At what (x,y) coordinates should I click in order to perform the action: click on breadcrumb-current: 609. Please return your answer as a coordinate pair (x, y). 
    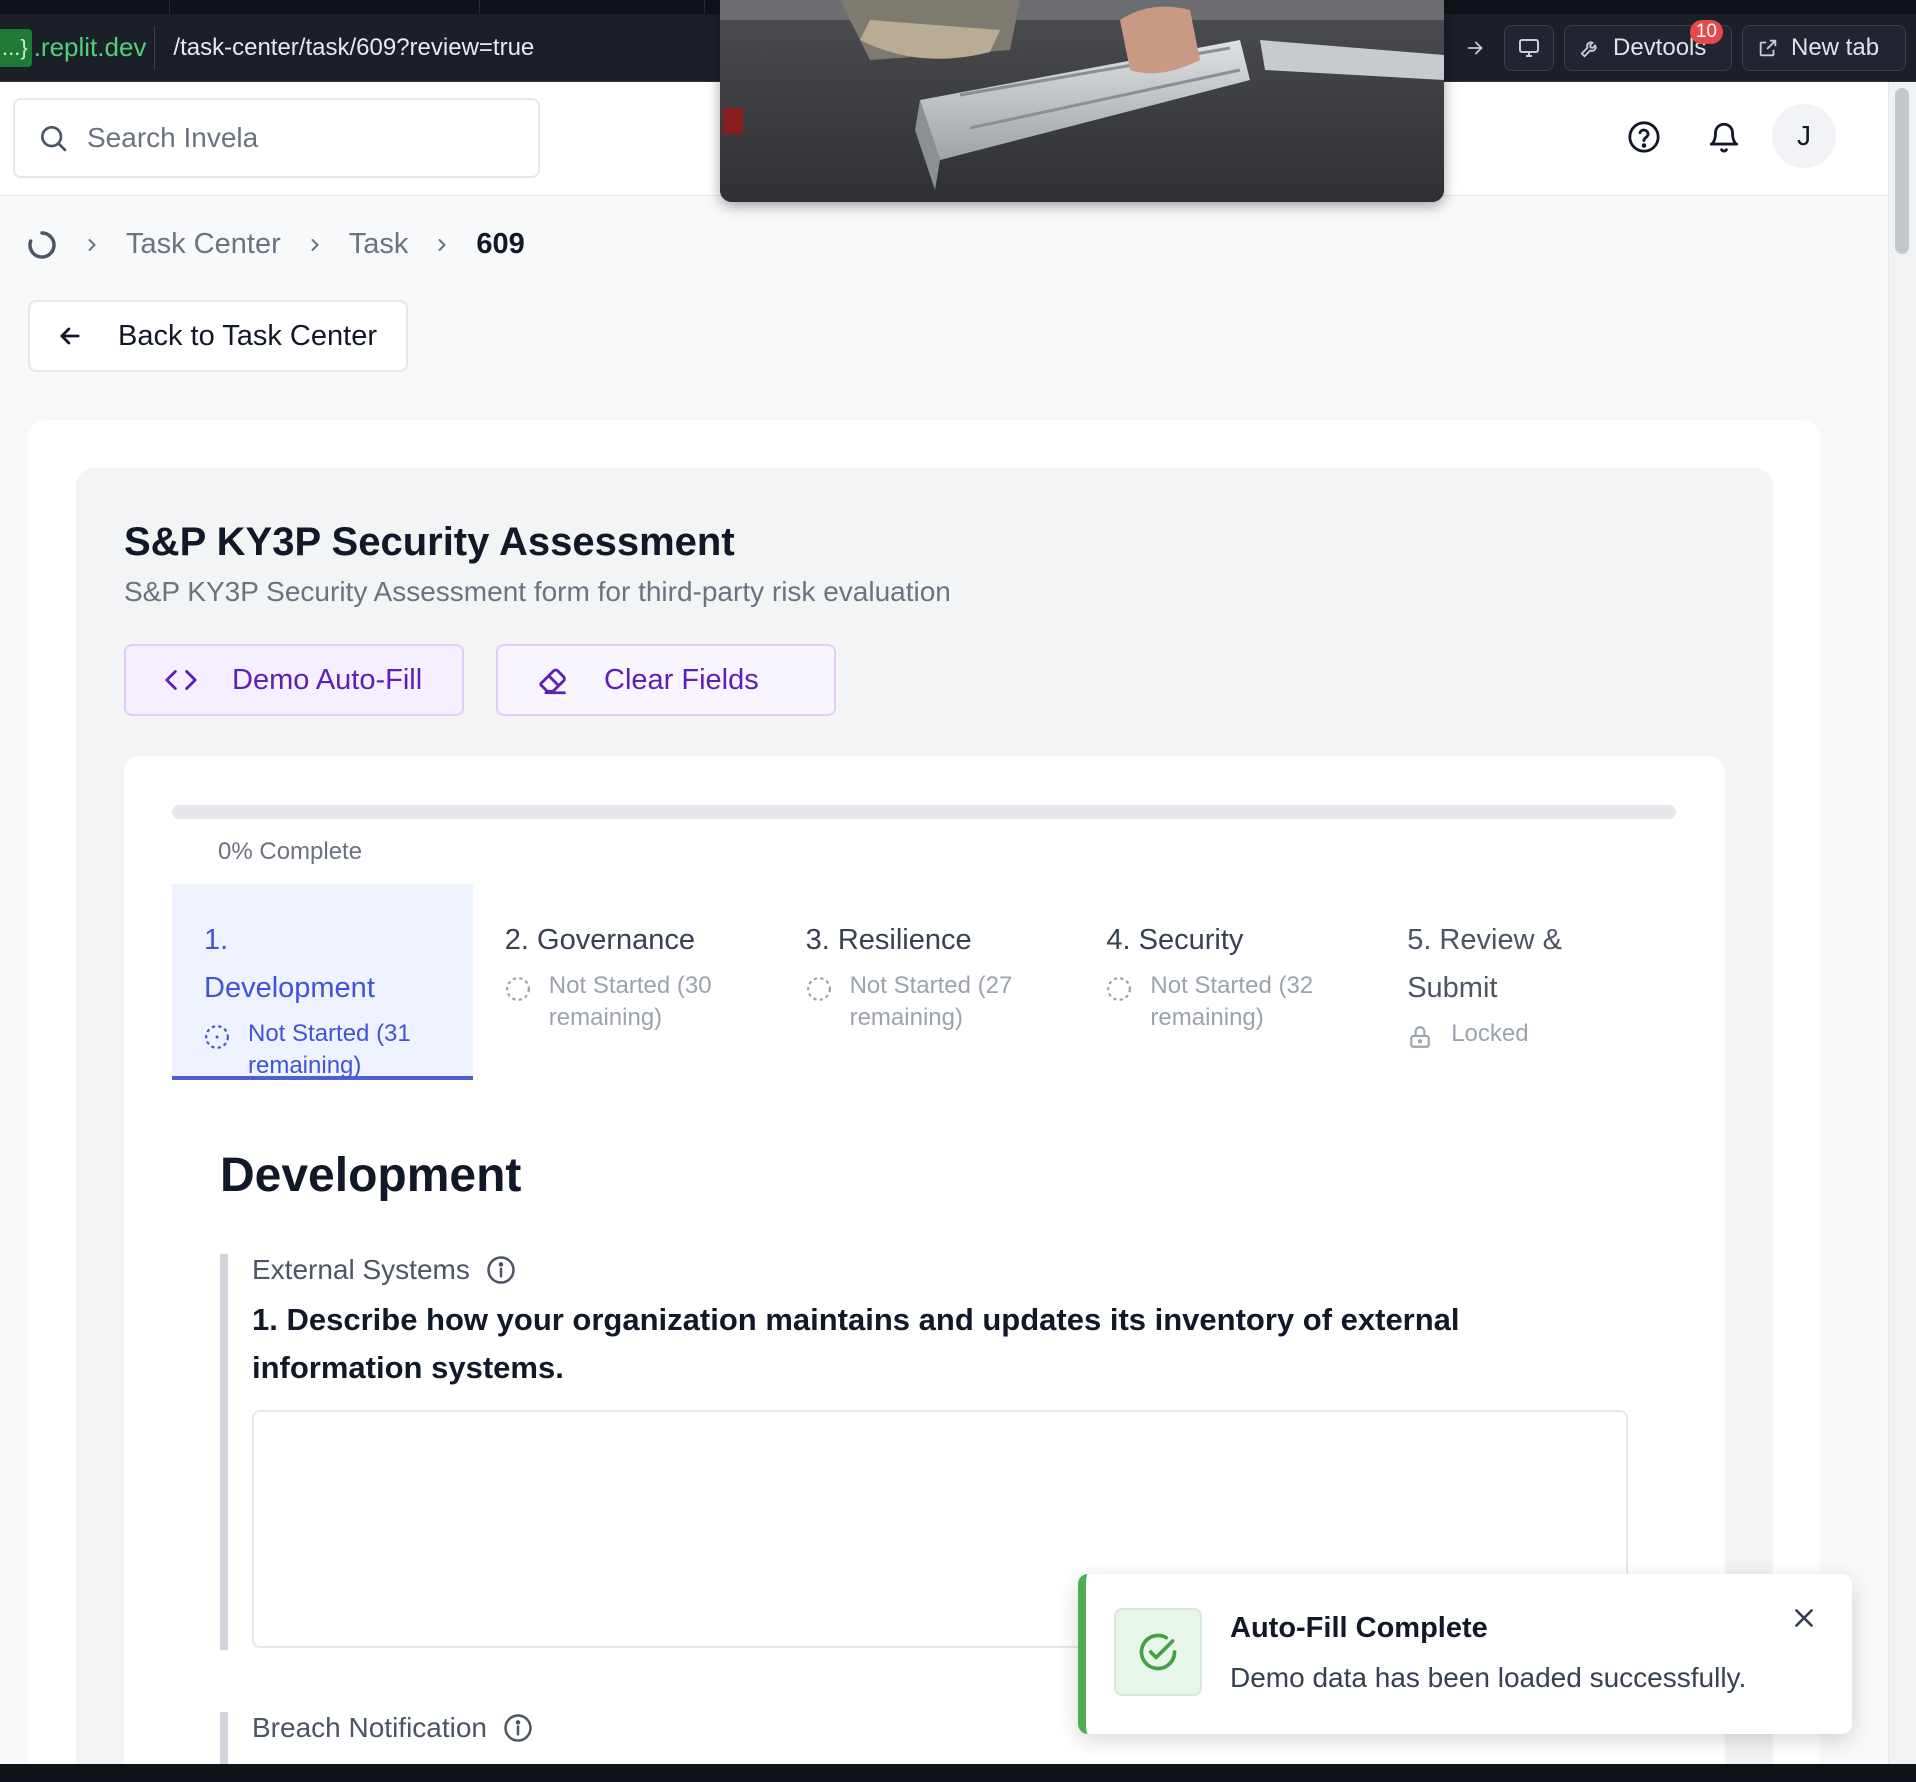
    Looking at the image, I should click on (500, 244).